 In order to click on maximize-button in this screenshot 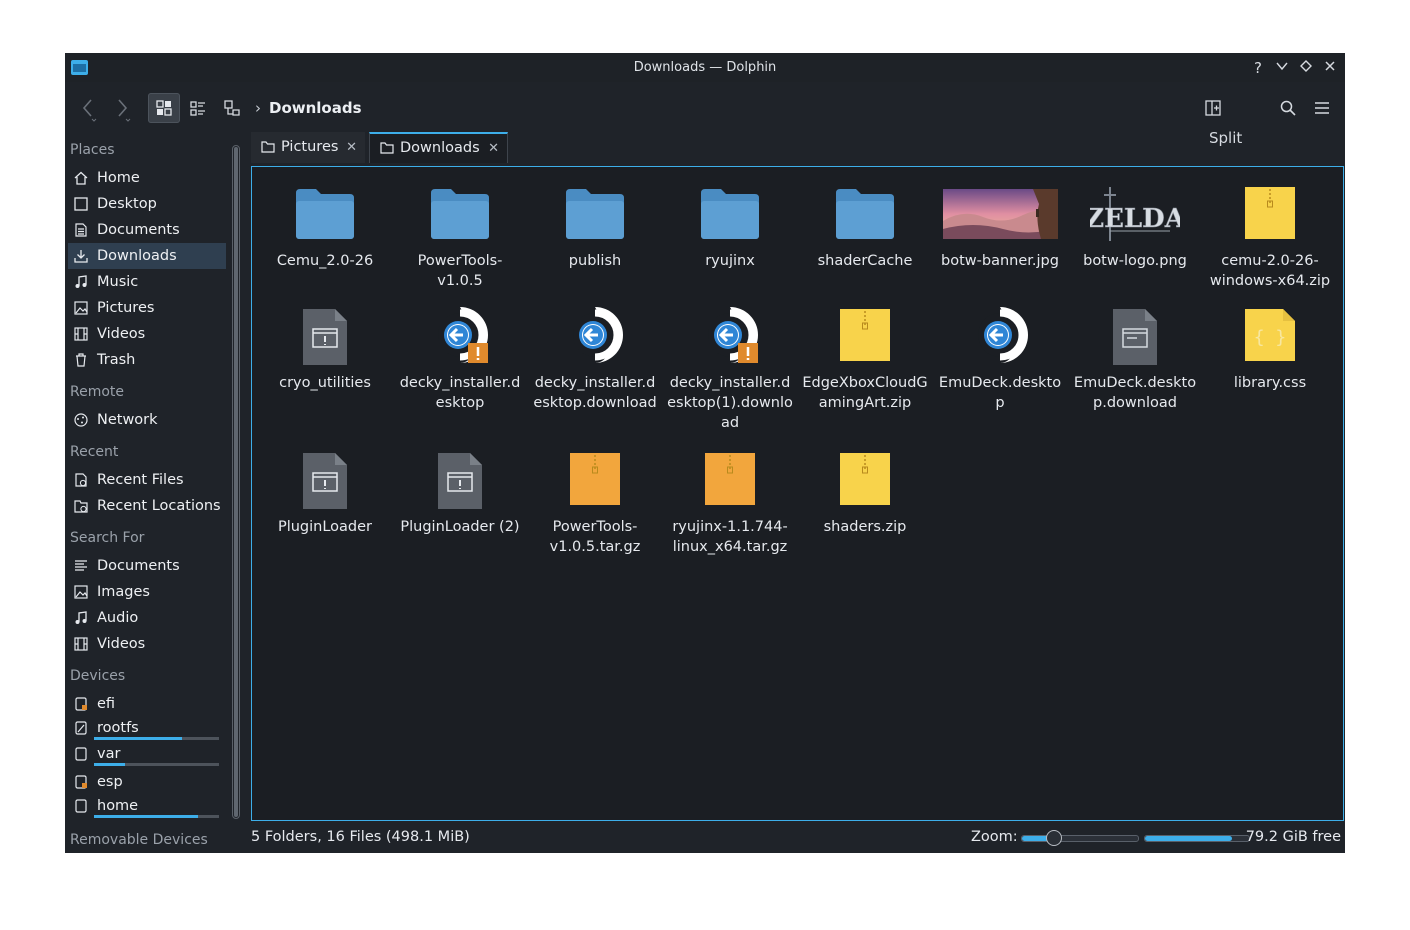, I will do `click(1306, 68)`.